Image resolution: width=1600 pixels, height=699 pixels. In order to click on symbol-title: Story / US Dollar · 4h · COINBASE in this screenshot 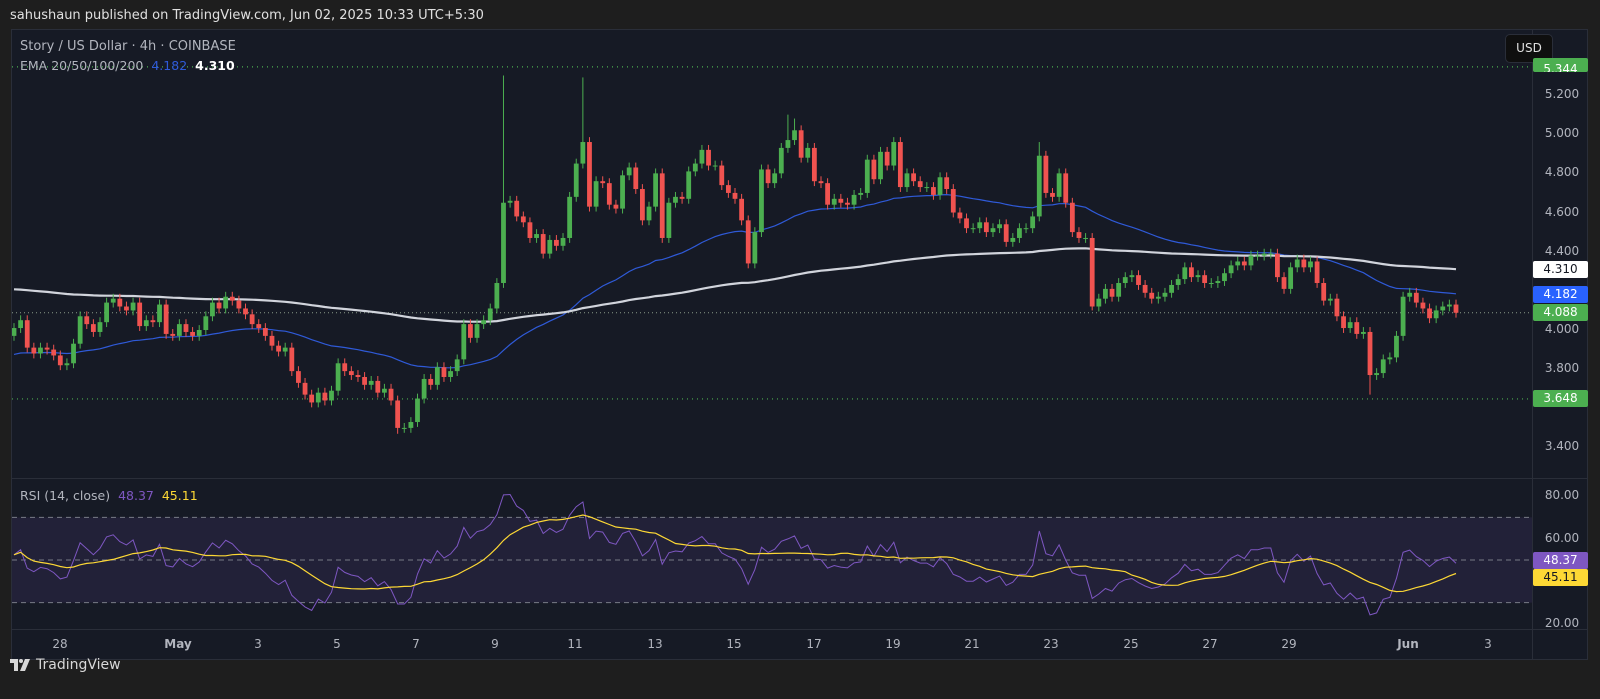, I will do `click(128, 46)`.